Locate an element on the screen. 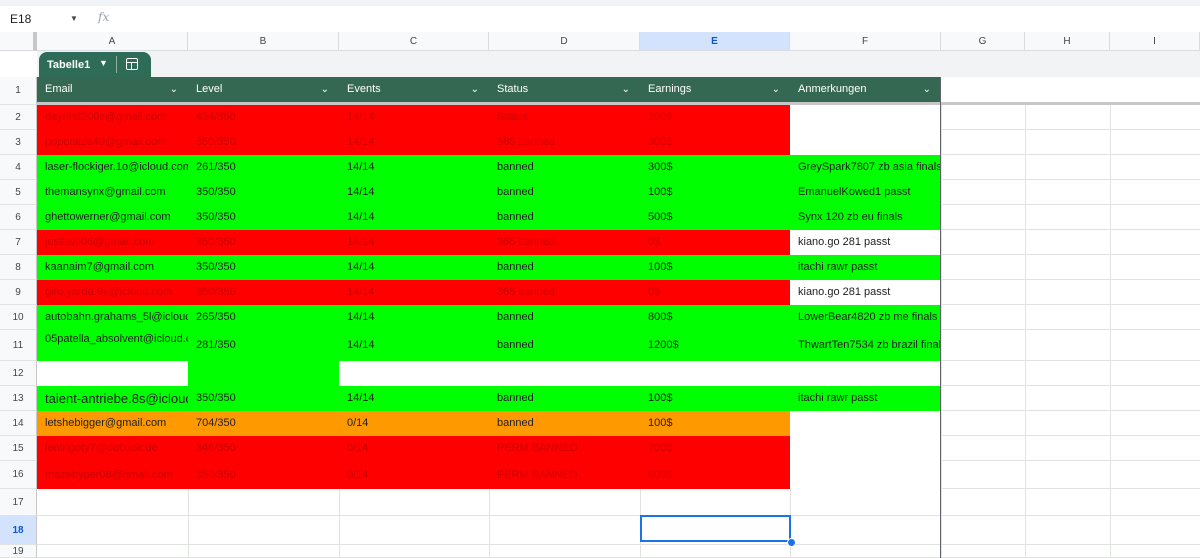  cell-c16: 0/14 is located at coordinates (414, 475).